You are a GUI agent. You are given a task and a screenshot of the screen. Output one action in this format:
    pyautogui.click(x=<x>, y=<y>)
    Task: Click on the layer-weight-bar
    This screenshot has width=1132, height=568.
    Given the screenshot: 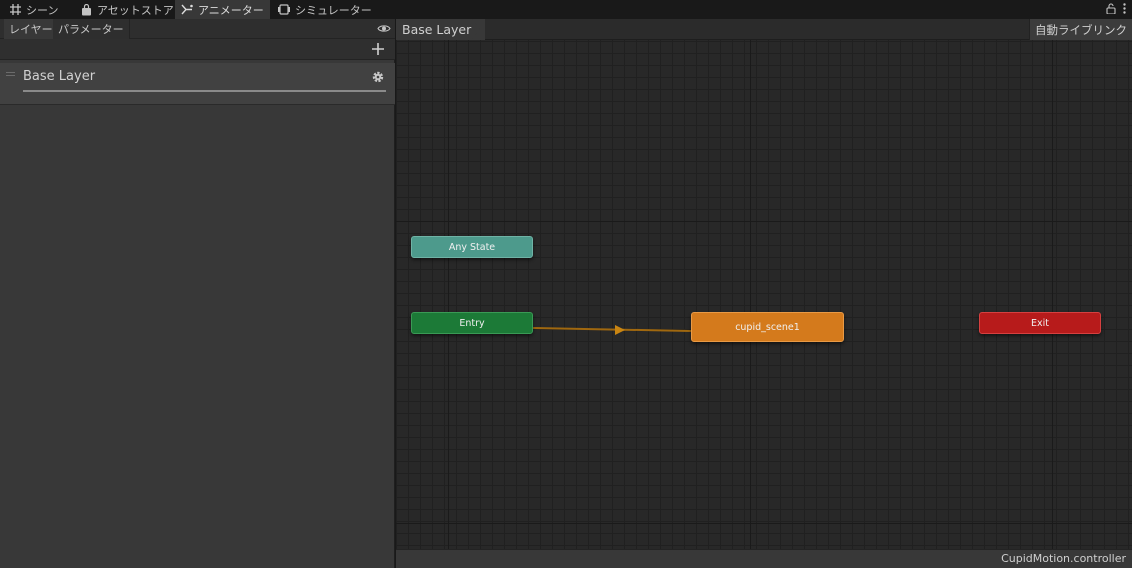 What is the action you would take?
    pyautogui.click(x=204, y=91)
    